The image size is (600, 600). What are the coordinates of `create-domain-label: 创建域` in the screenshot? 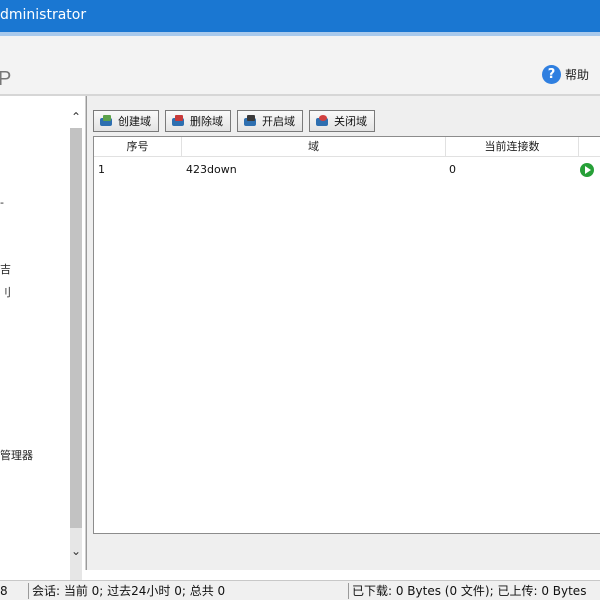 It's located at (134, 121).